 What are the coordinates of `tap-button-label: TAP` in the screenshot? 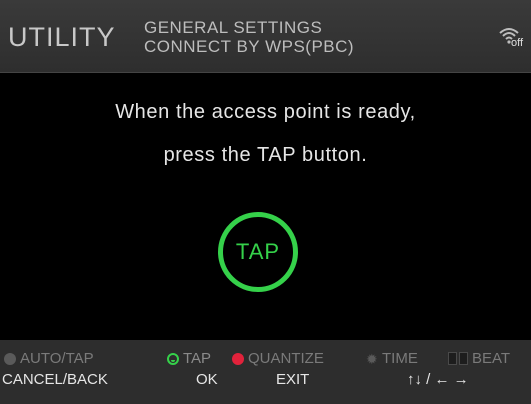 It's located at (258, 251).